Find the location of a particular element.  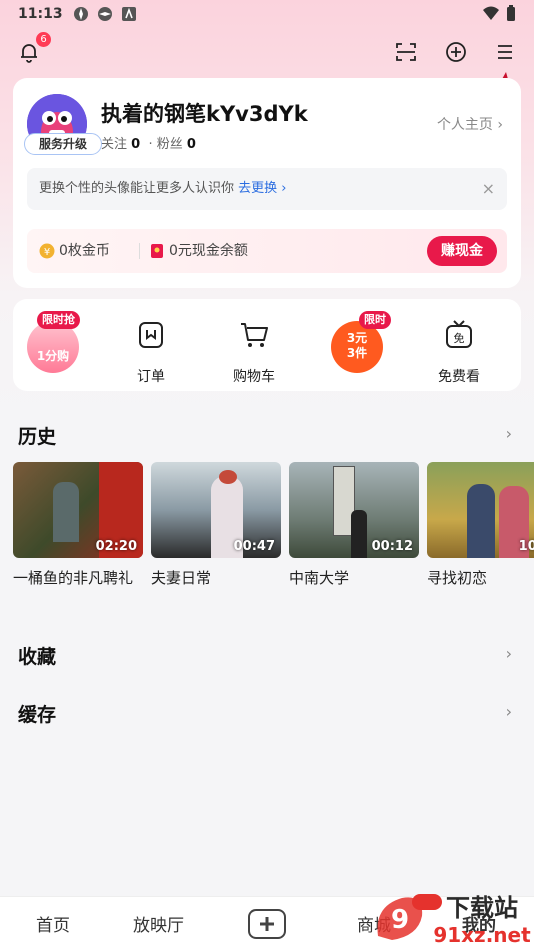

shortcut-free-watch: 免 免费看 is located at coordinates (459, 348).